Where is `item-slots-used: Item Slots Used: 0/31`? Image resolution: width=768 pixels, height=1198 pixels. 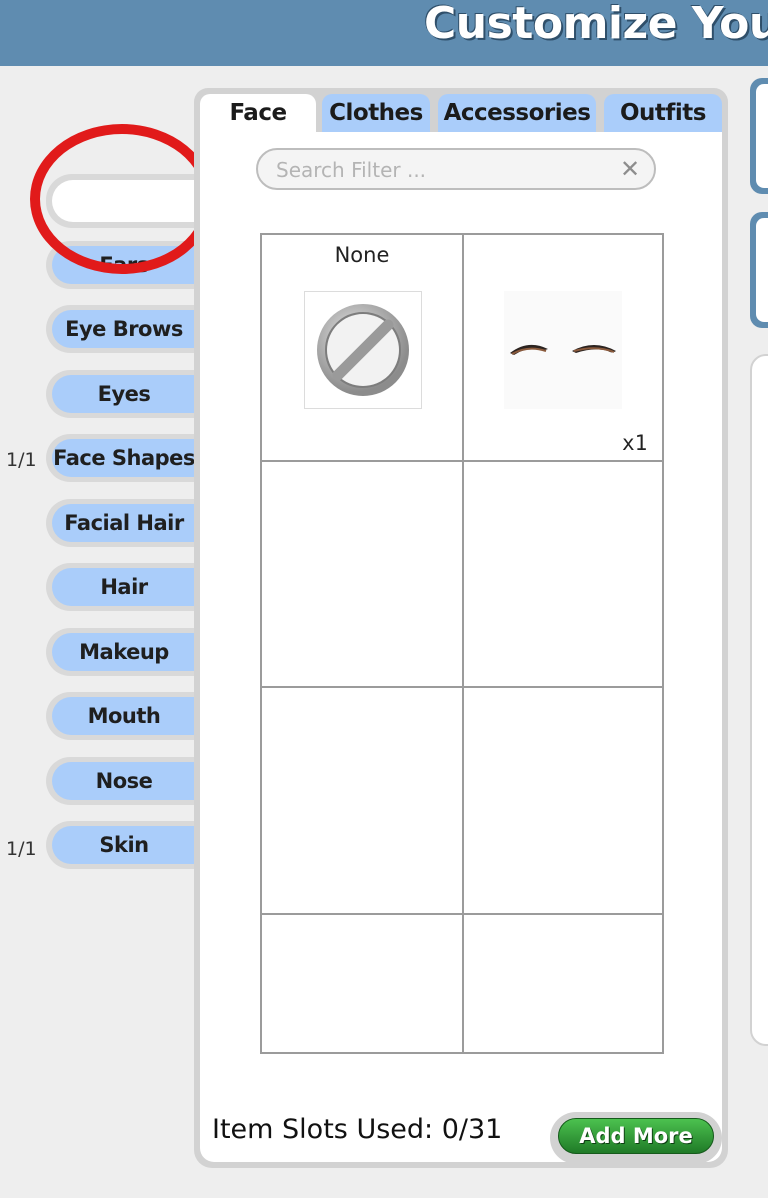 item-slots-used: Item Slots Used: 0/31 is located at coordinates (357, 1129).